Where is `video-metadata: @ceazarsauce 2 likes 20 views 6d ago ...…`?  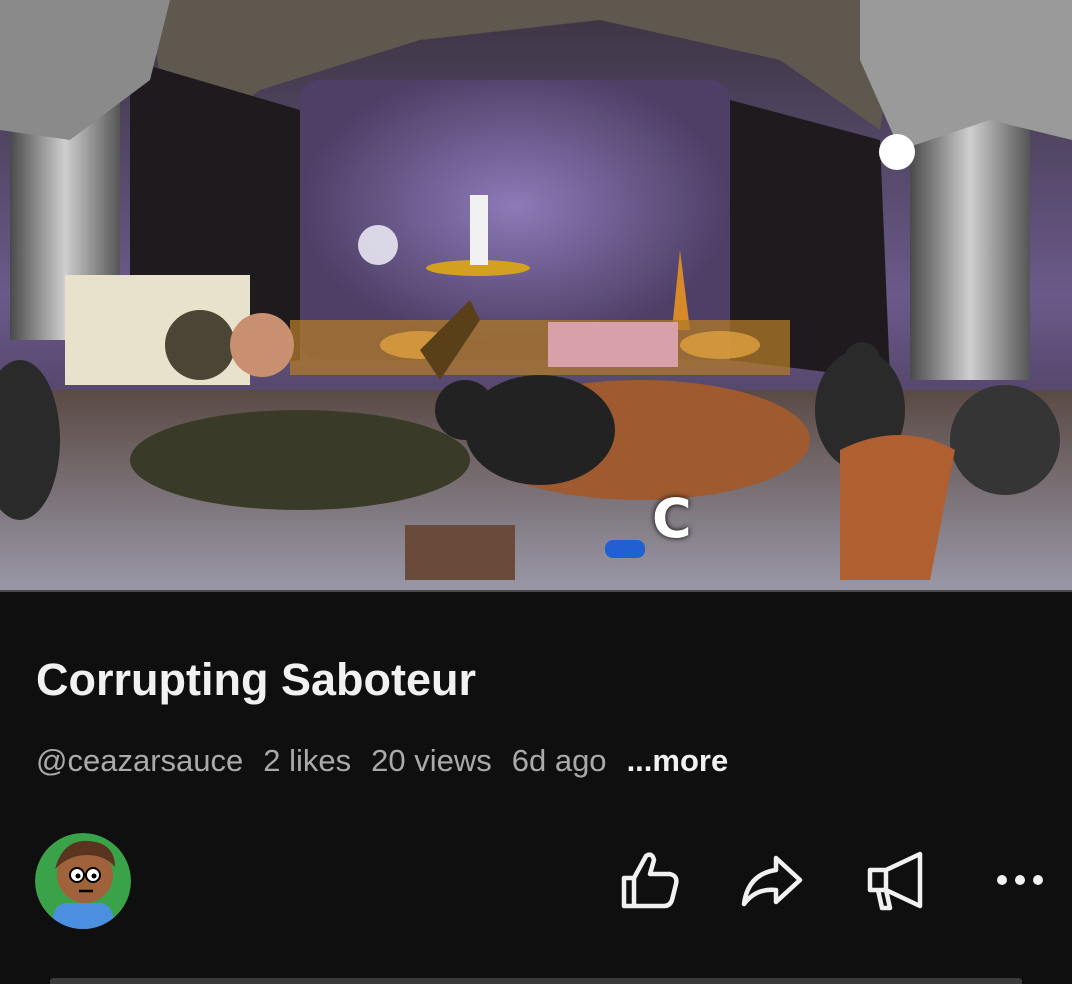 video-metadata: @ceazarsauce 2 likes 20 views 6d ago ...… is located at coordinates (382, 761).